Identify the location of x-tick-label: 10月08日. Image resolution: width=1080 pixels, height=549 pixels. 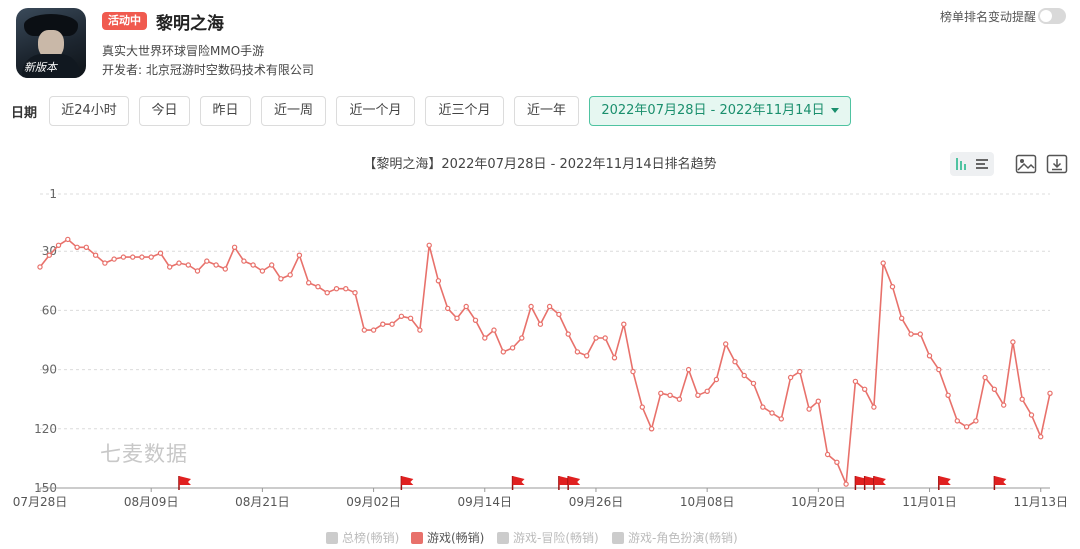
(707, 502).